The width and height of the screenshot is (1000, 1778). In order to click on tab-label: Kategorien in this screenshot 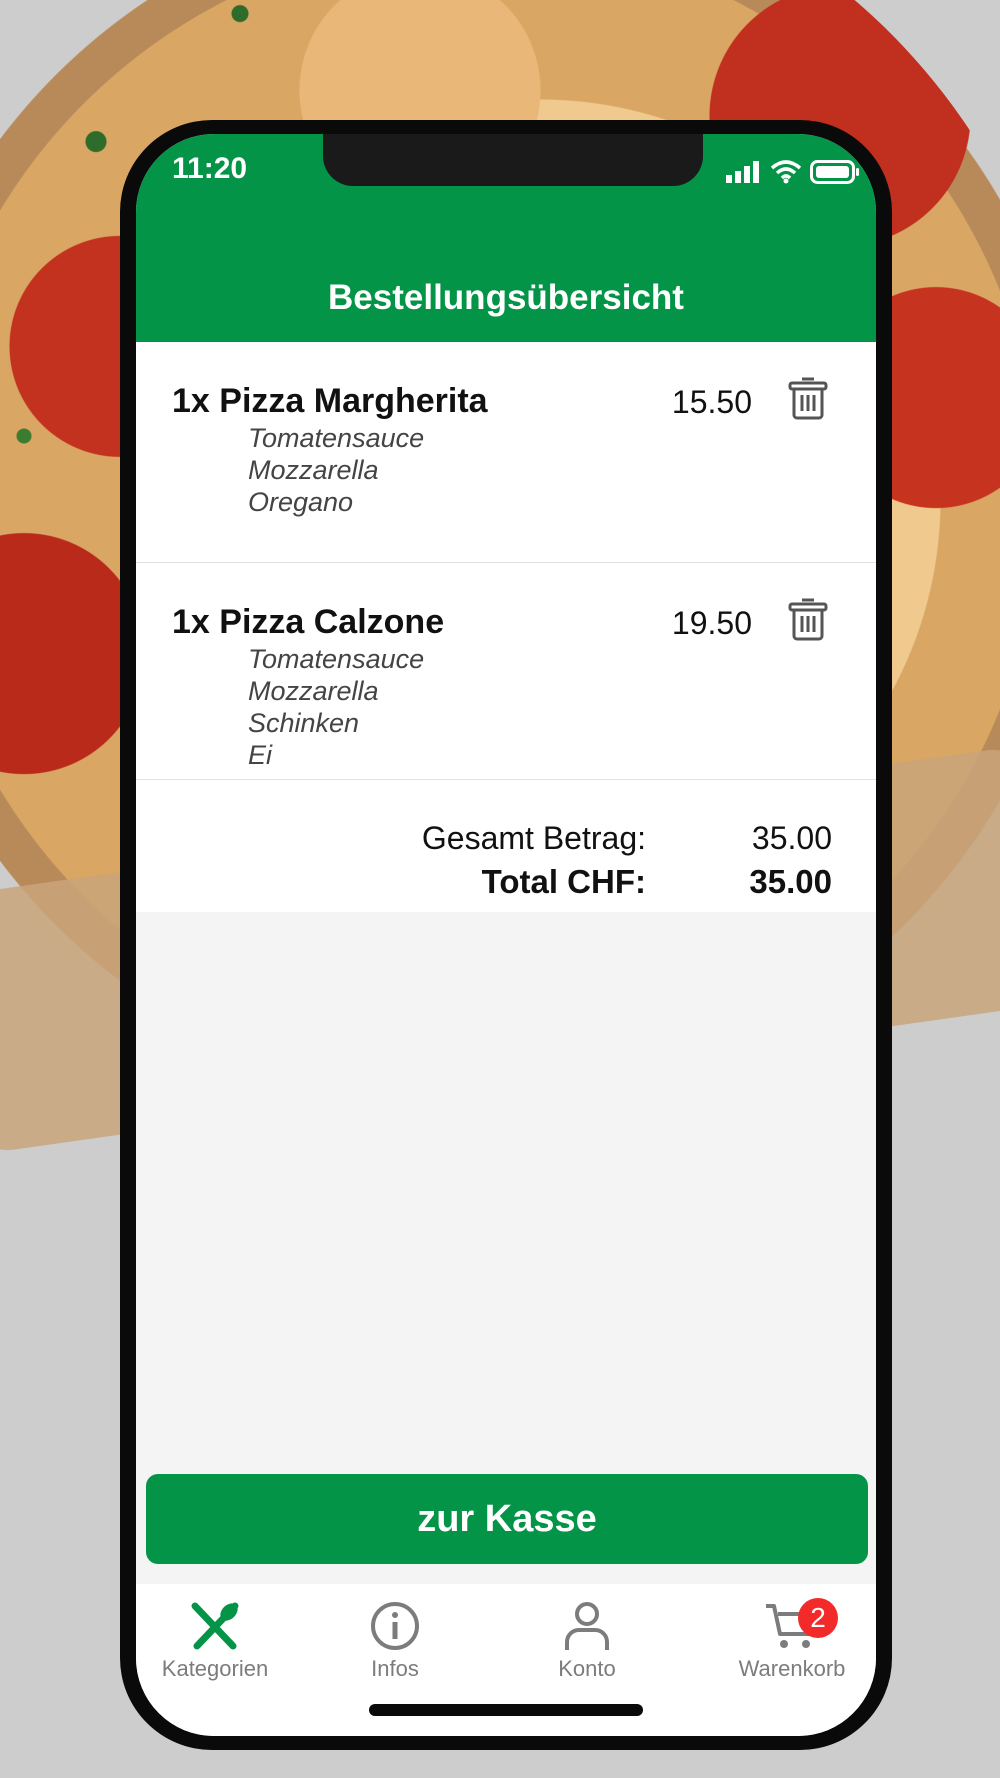, I will do `click(215, 1668)`.